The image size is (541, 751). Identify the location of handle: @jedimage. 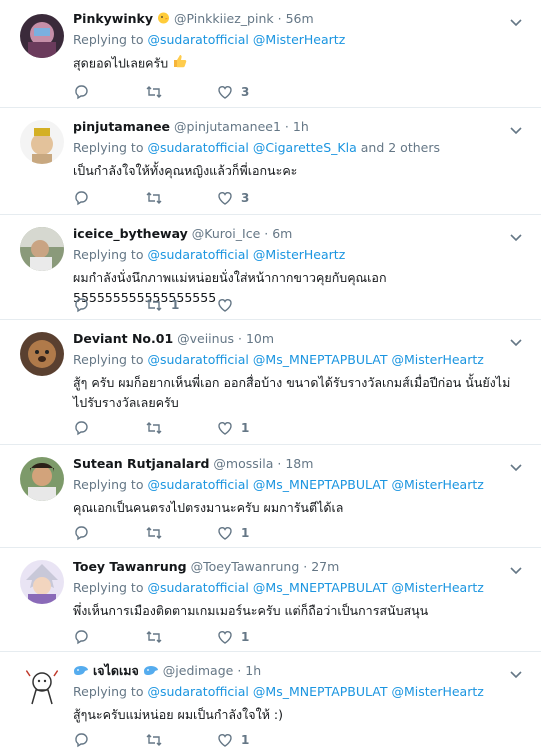
(198, 670).